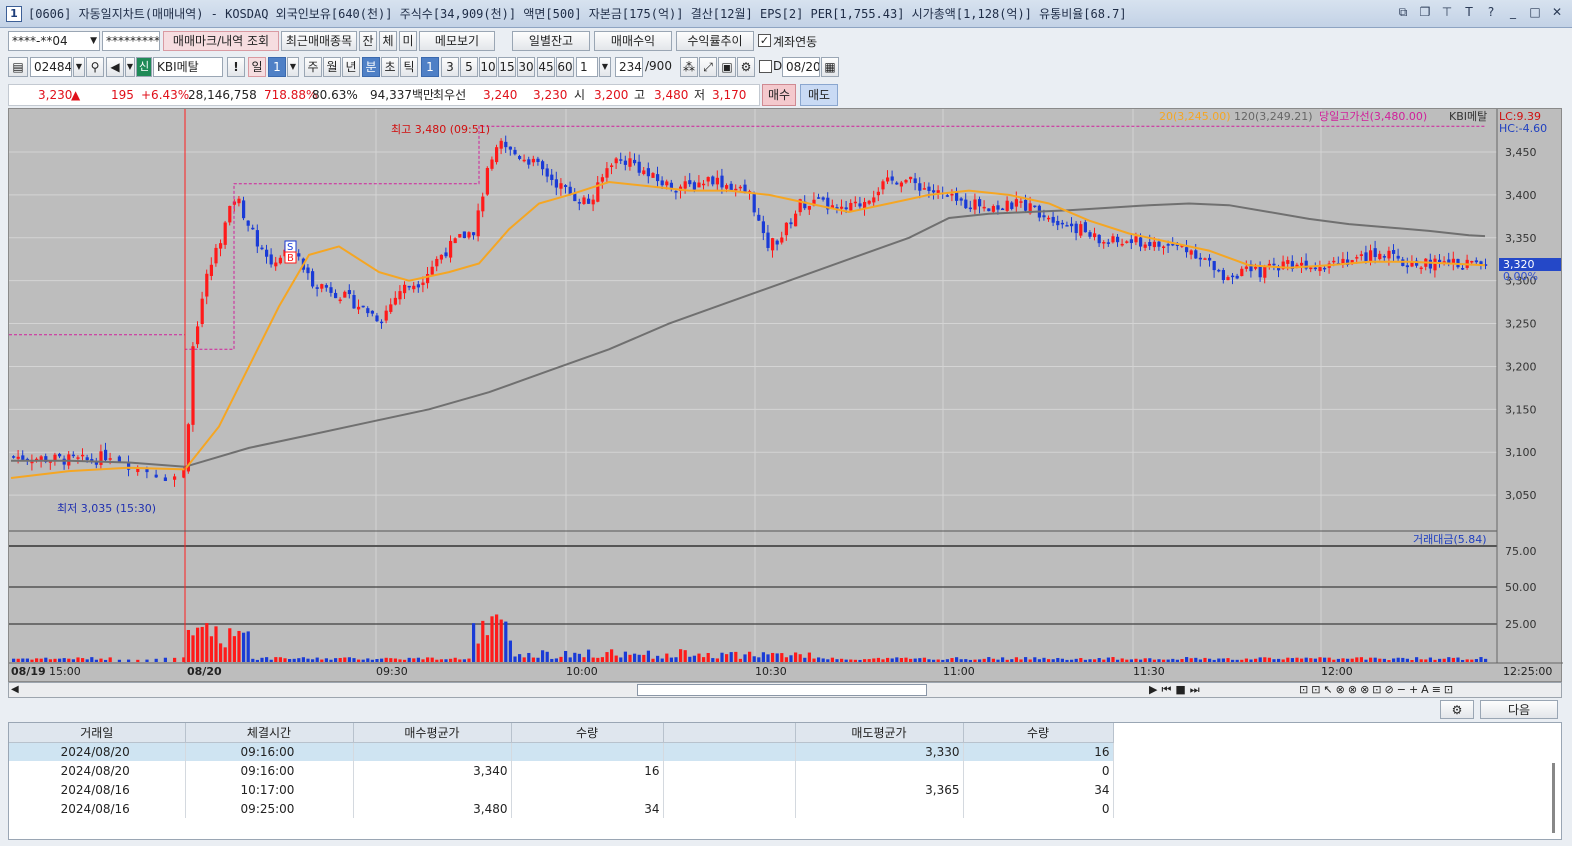  I want to click on period-day: 일, so click(257, 67).